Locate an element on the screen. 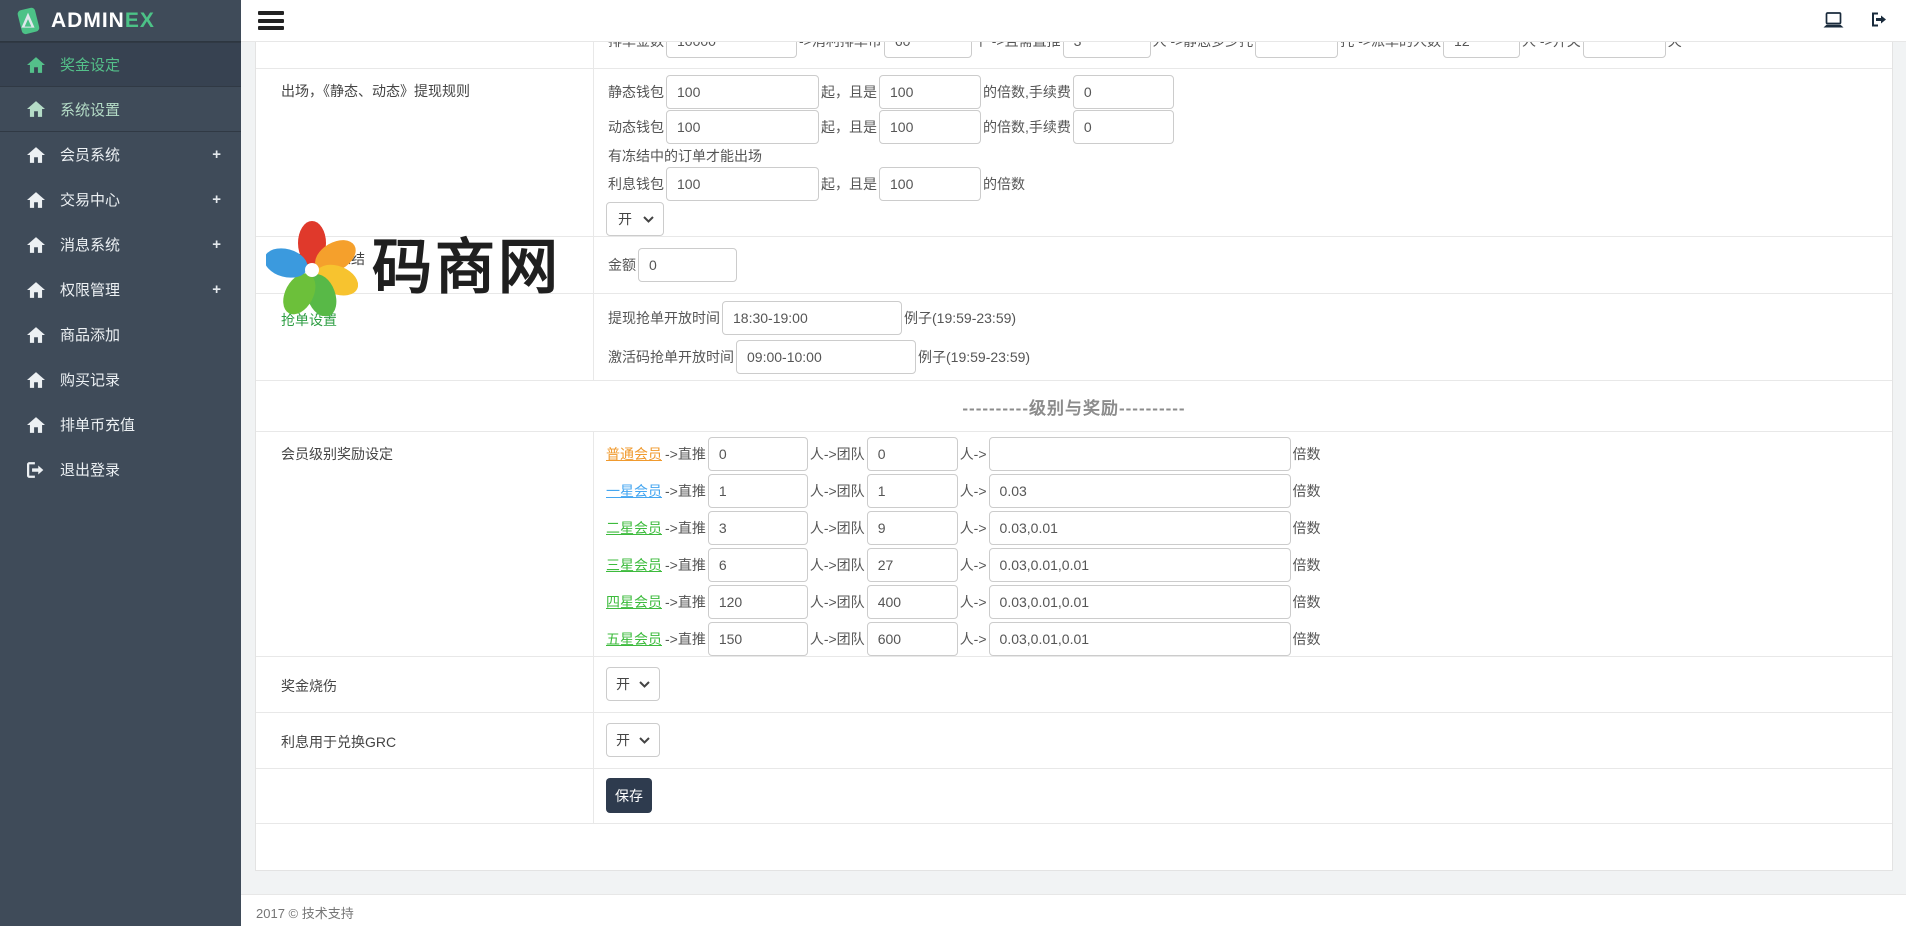 This screenshot has width=1906, height=926. level-line-4star: 四星会员 ->直推 人->团队 人-> 倍数 is located at coordinates (1243, 602).